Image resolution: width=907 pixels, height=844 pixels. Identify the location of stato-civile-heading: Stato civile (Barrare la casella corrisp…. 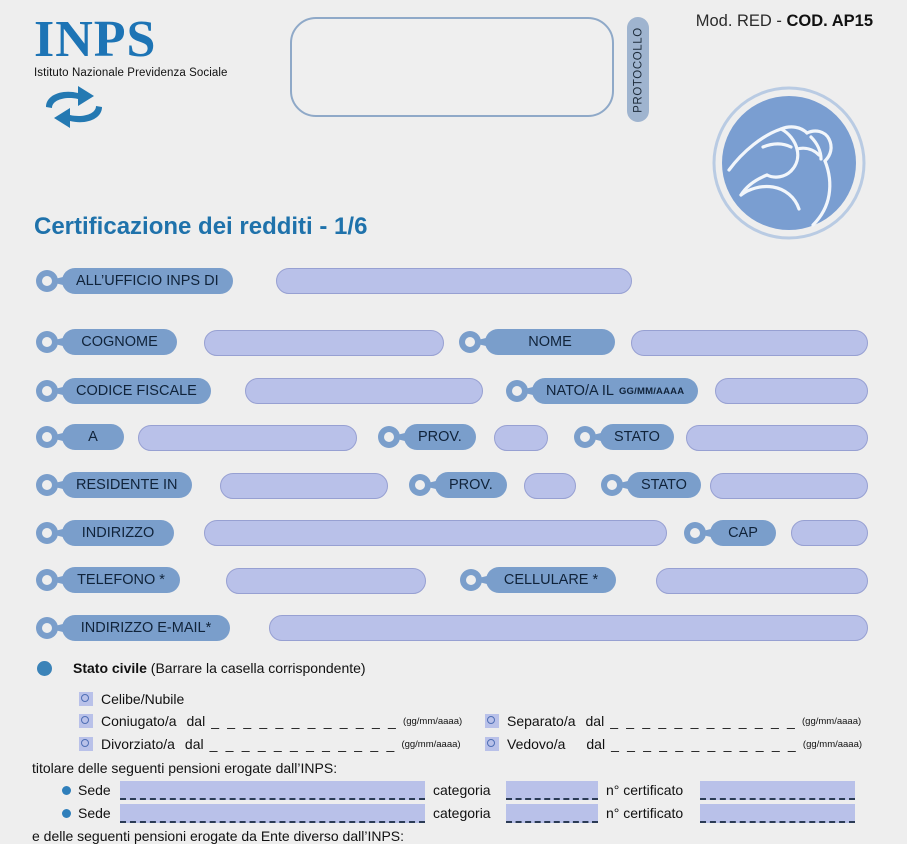
(219, 668).